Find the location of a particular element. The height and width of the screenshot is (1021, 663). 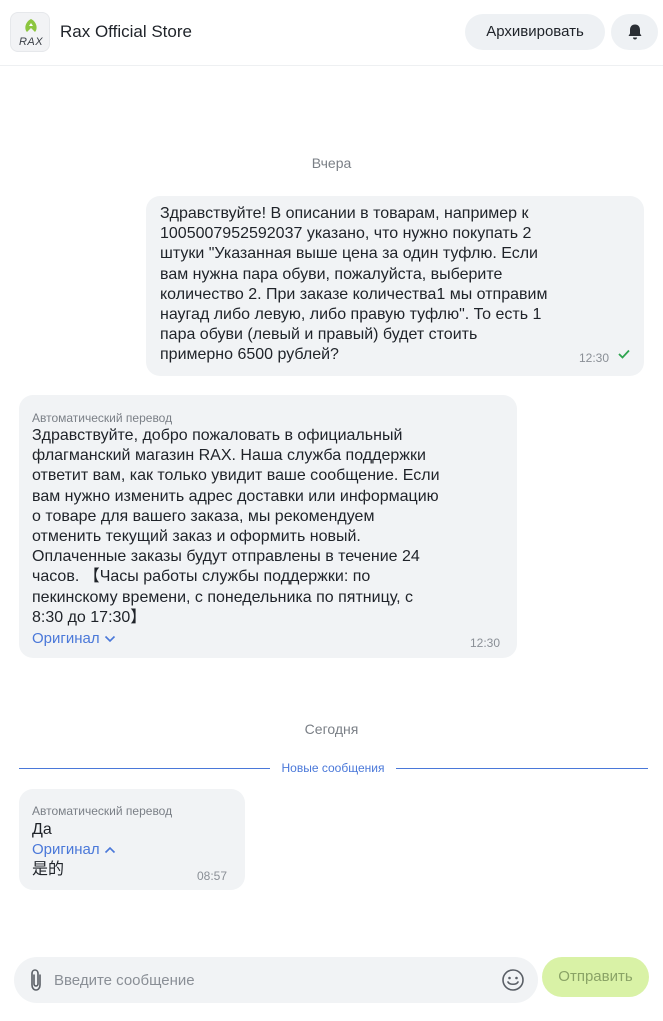

new-messages-label: Новые сообщения is located at coordinates (333, 768).